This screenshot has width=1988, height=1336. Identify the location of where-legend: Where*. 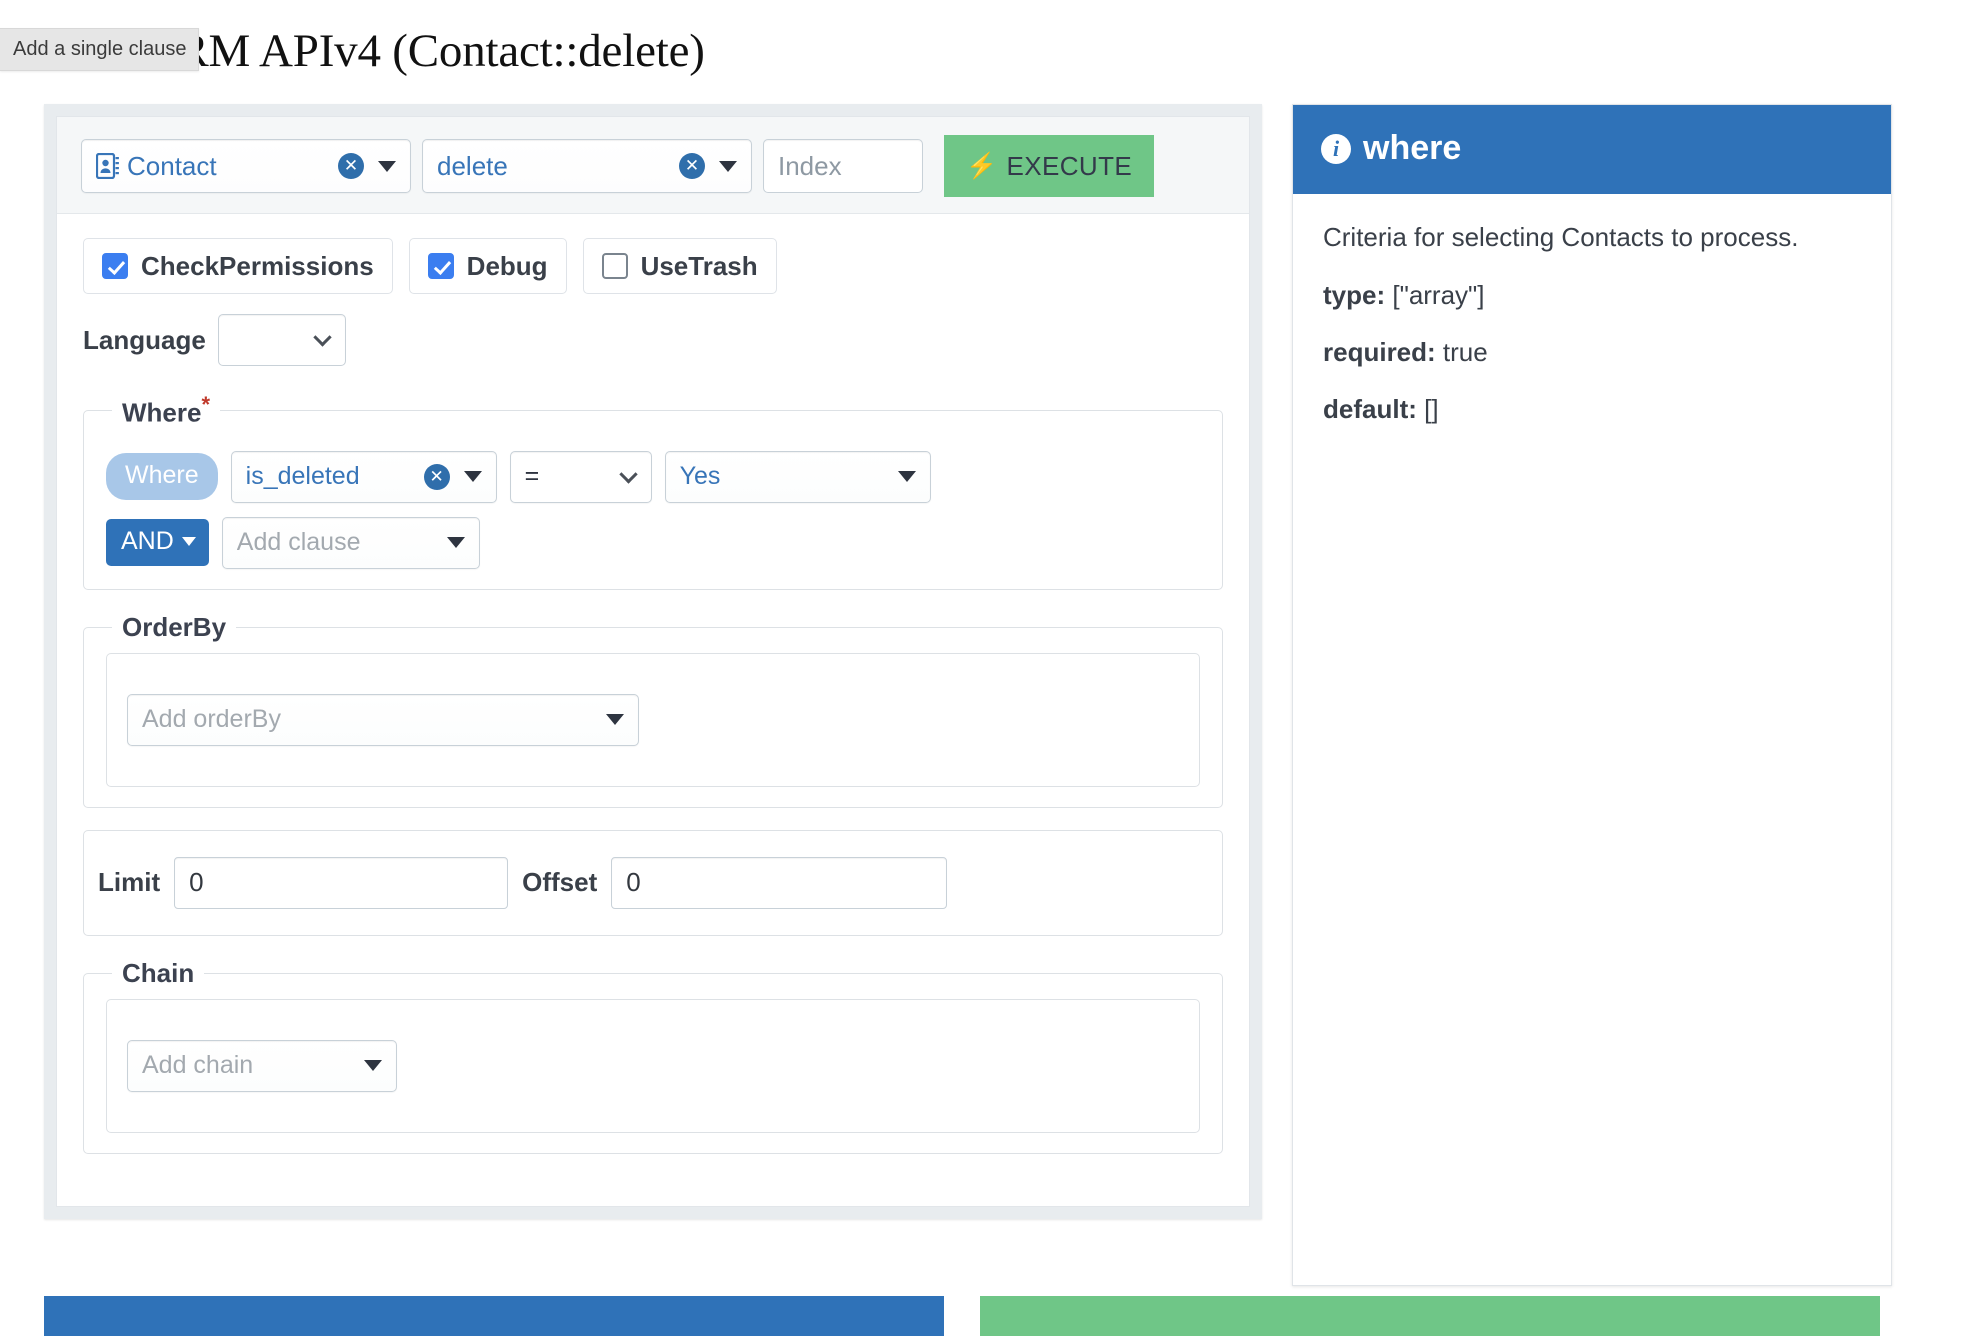
(166, 410).